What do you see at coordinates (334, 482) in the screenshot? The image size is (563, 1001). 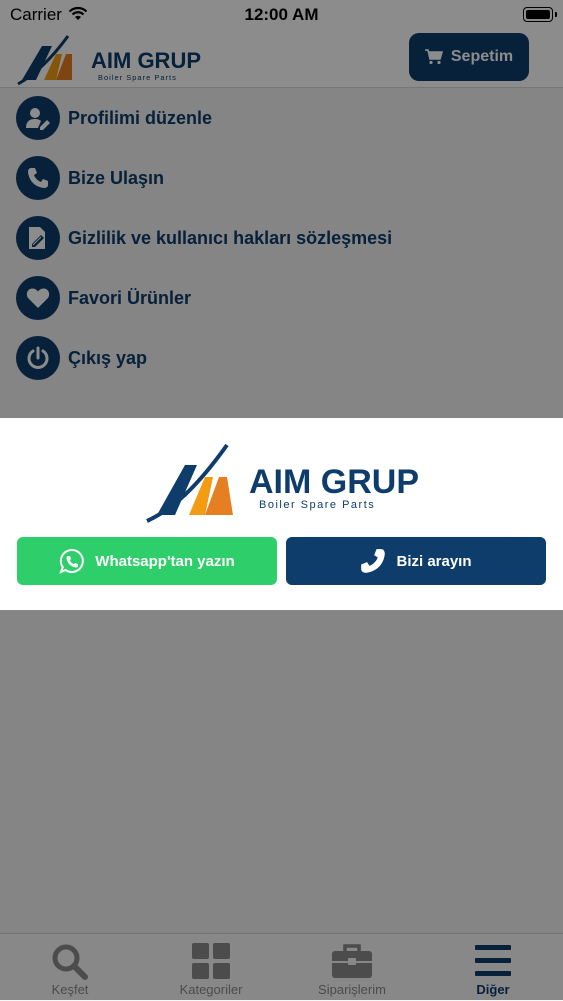 I see `modal-brand-name: AIM GRUP` at bounding box center [334, 482].